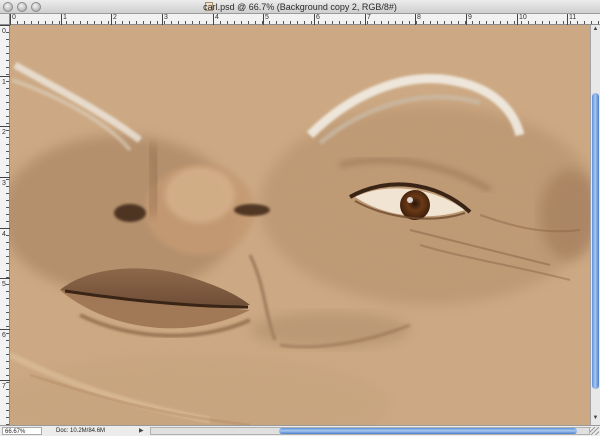 This screenshot has width=600, height=436. Describe the element at coordinates (252, 210) in the screenshot. I see `right-nostril` at that location.